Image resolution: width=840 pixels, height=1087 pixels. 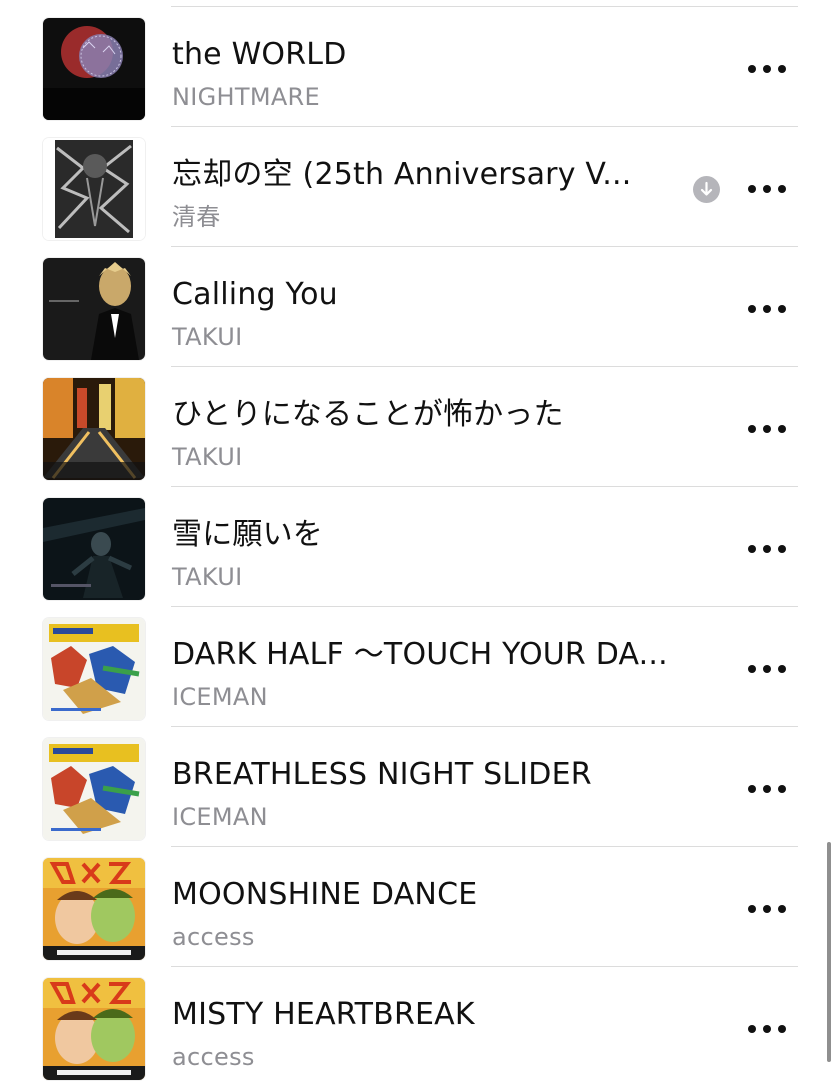 I want to click on song-row: ひとりになることが怖かった TAKUI, so click(x=420, y=427).